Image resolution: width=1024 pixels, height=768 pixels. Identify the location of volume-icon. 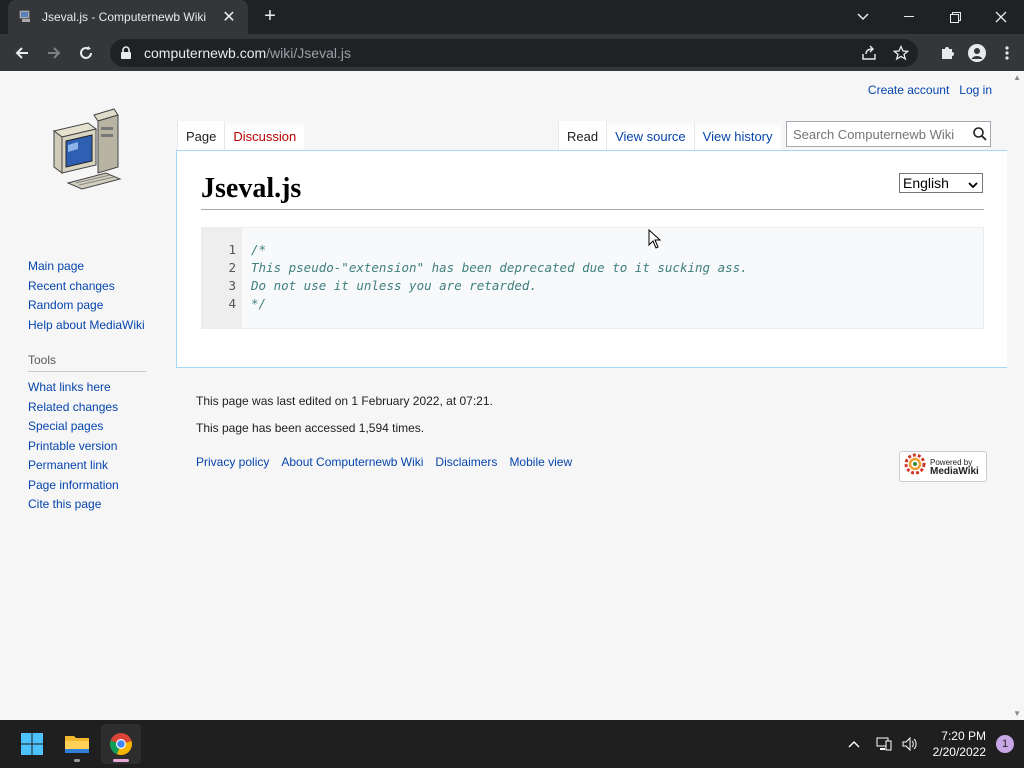
(910, 744).